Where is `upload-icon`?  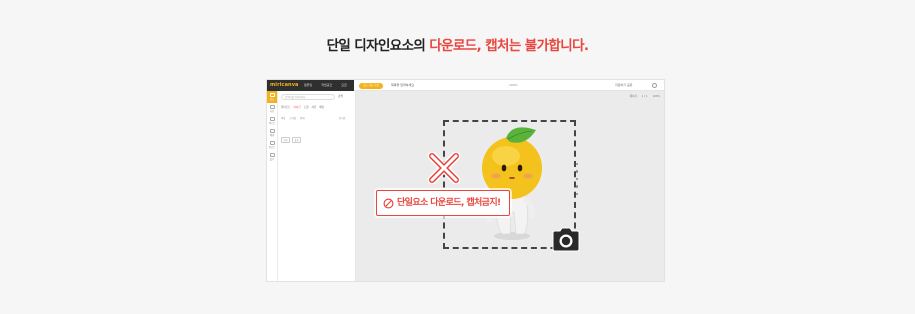 upload-icon is located at coordinates (272, 143).